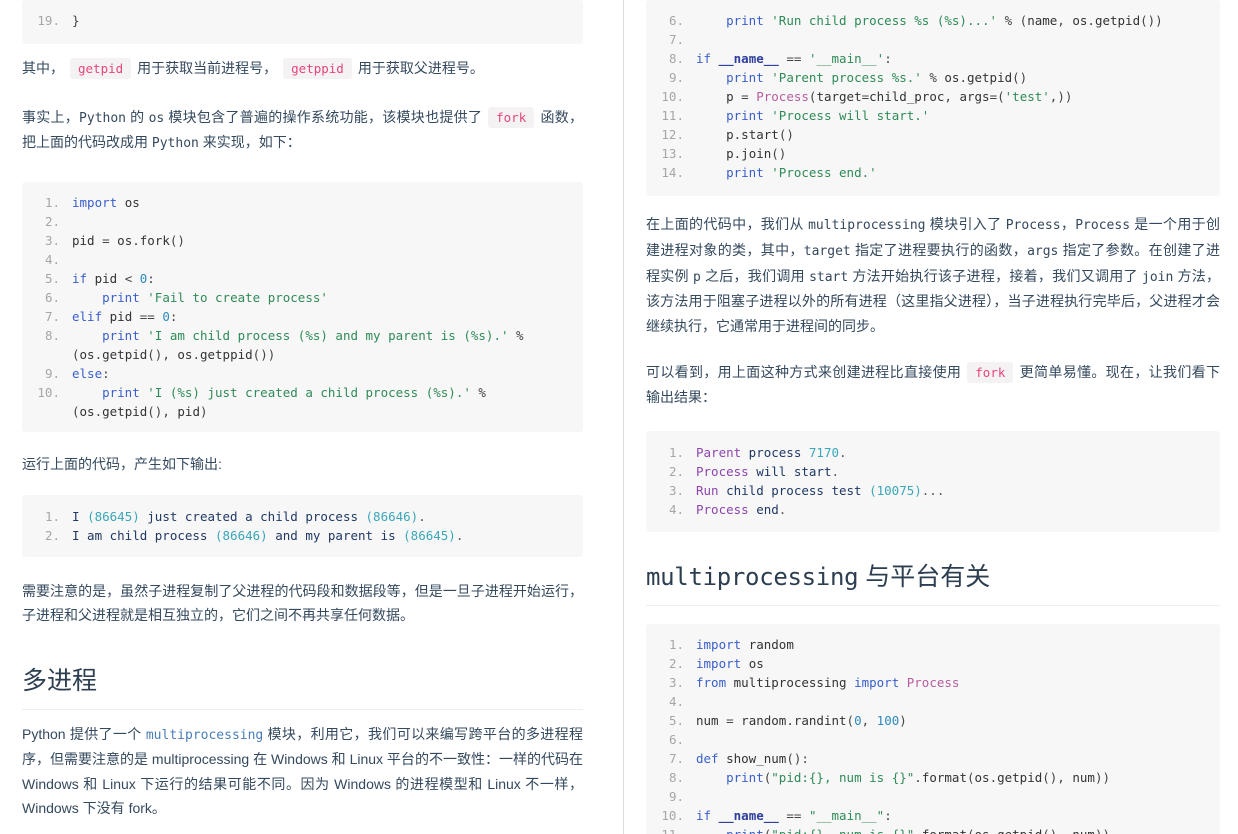 The height and width of the screenshot is (834, 1238). Describe the element at coordinates (804, 372) in the screenshot. I see `text-segment: 可以看到，用上面这种方式来创建进程比直接使用` at that location.